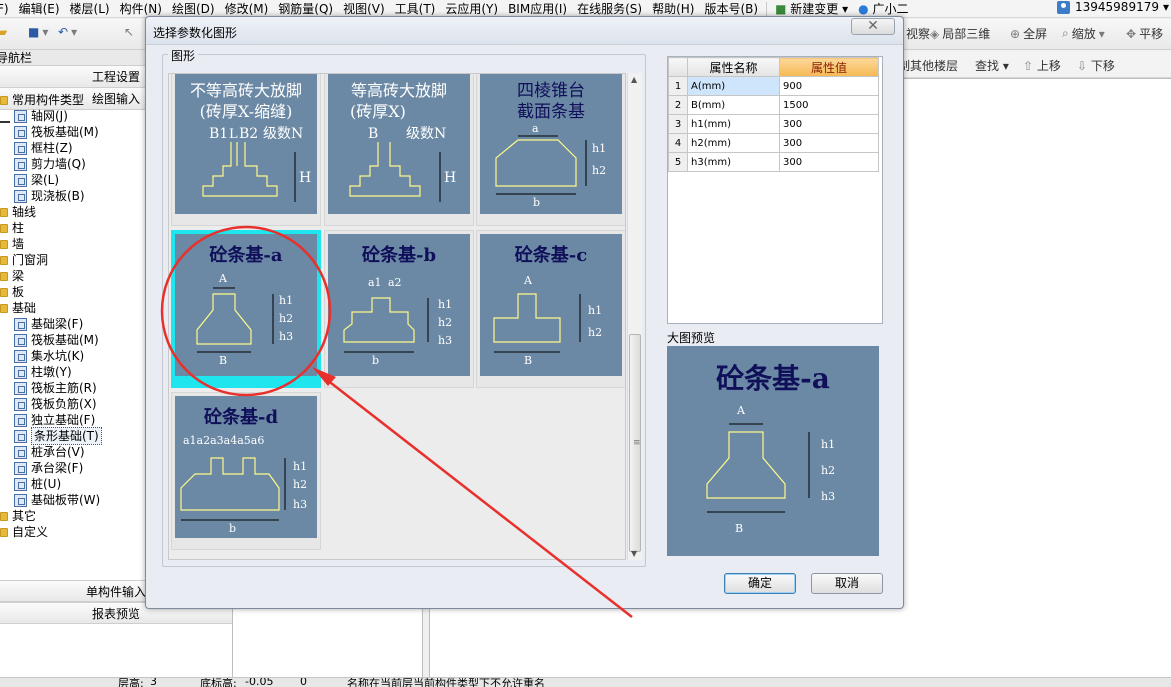  Describe the element at coordinates (551, 255) in the screenshot. I see `tile-title: 砼条基-c` at that location.